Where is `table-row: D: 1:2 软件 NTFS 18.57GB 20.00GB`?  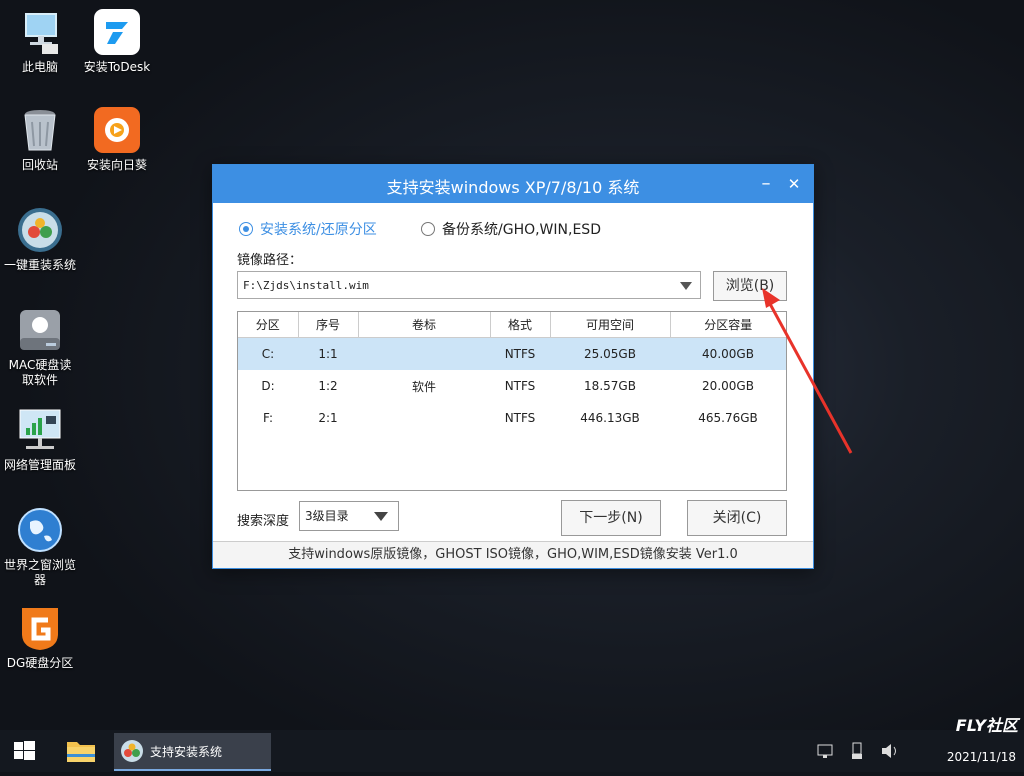 table-row: D: 1:2 软件 NTFS 18.57GB 20.00GB is located at coordinates (512, 386).